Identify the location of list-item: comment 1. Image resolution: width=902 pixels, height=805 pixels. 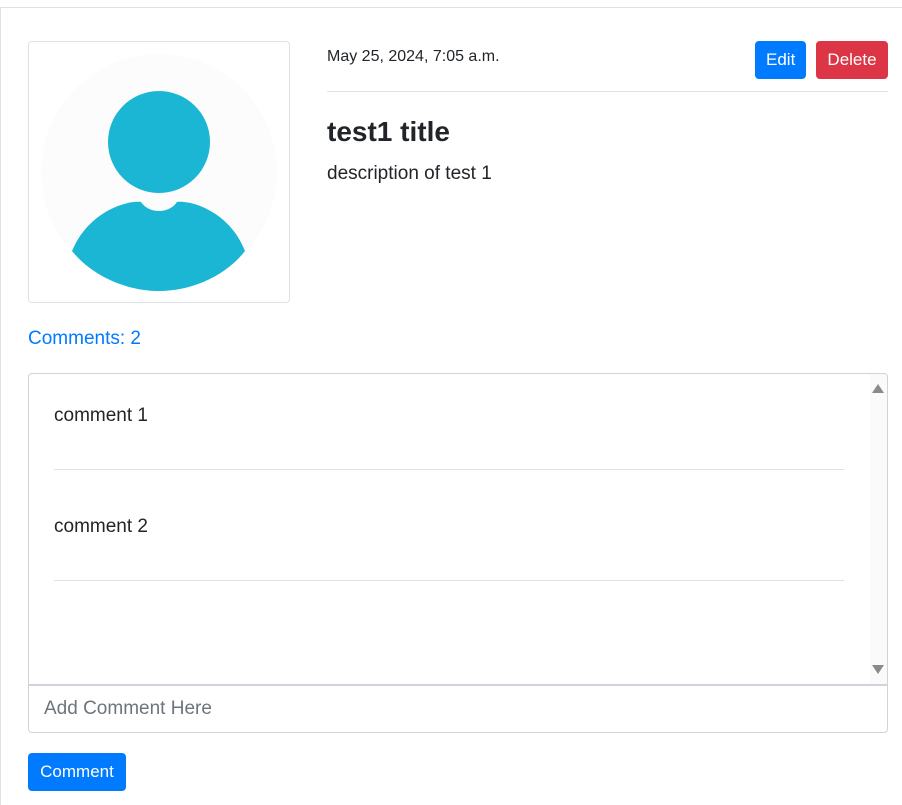
(449, 422).